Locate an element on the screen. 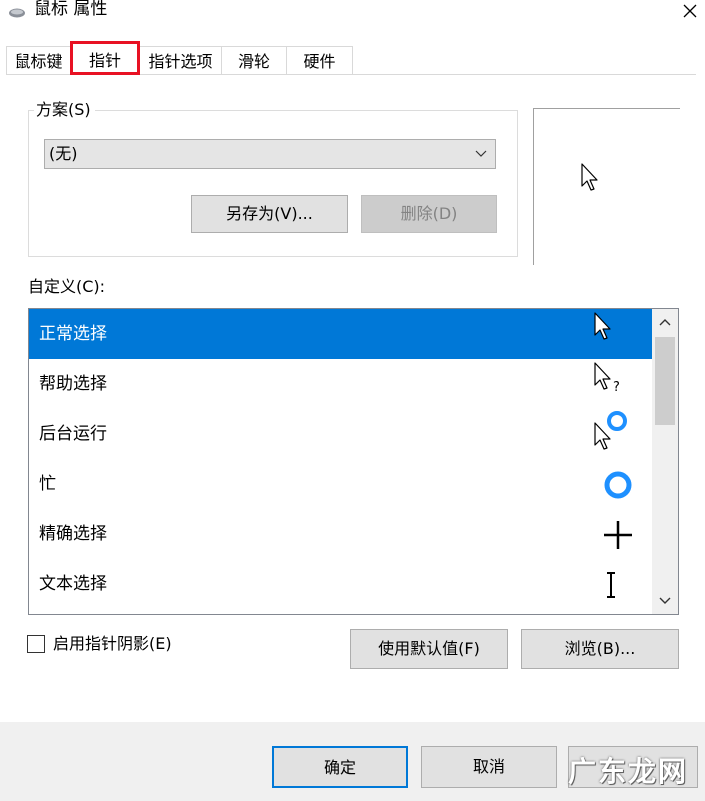 The image size is (705, 801). list-scrollbar is located at coordinates (665, 461).